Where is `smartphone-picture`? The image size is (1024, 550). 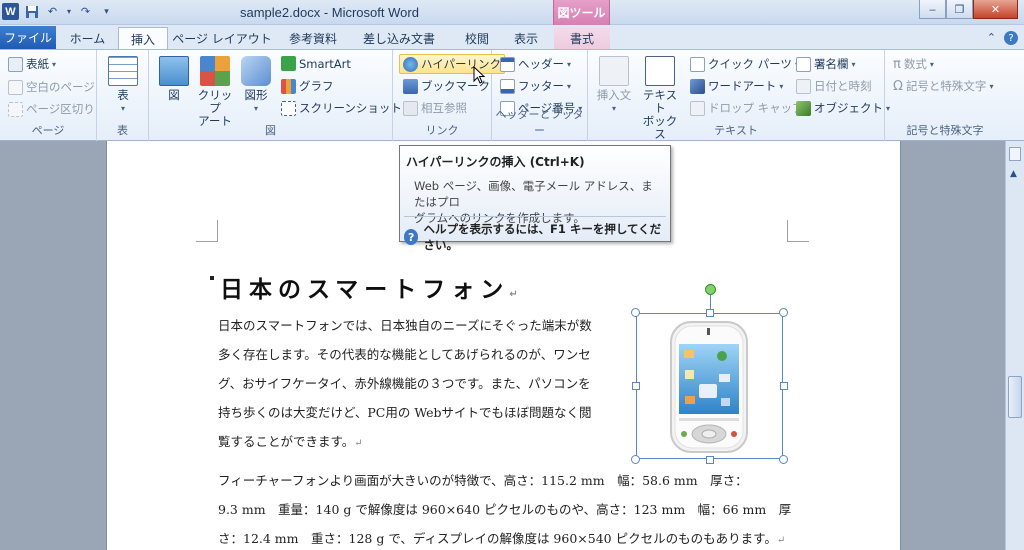
smartphone-picture is located at coordinates (709, 386).